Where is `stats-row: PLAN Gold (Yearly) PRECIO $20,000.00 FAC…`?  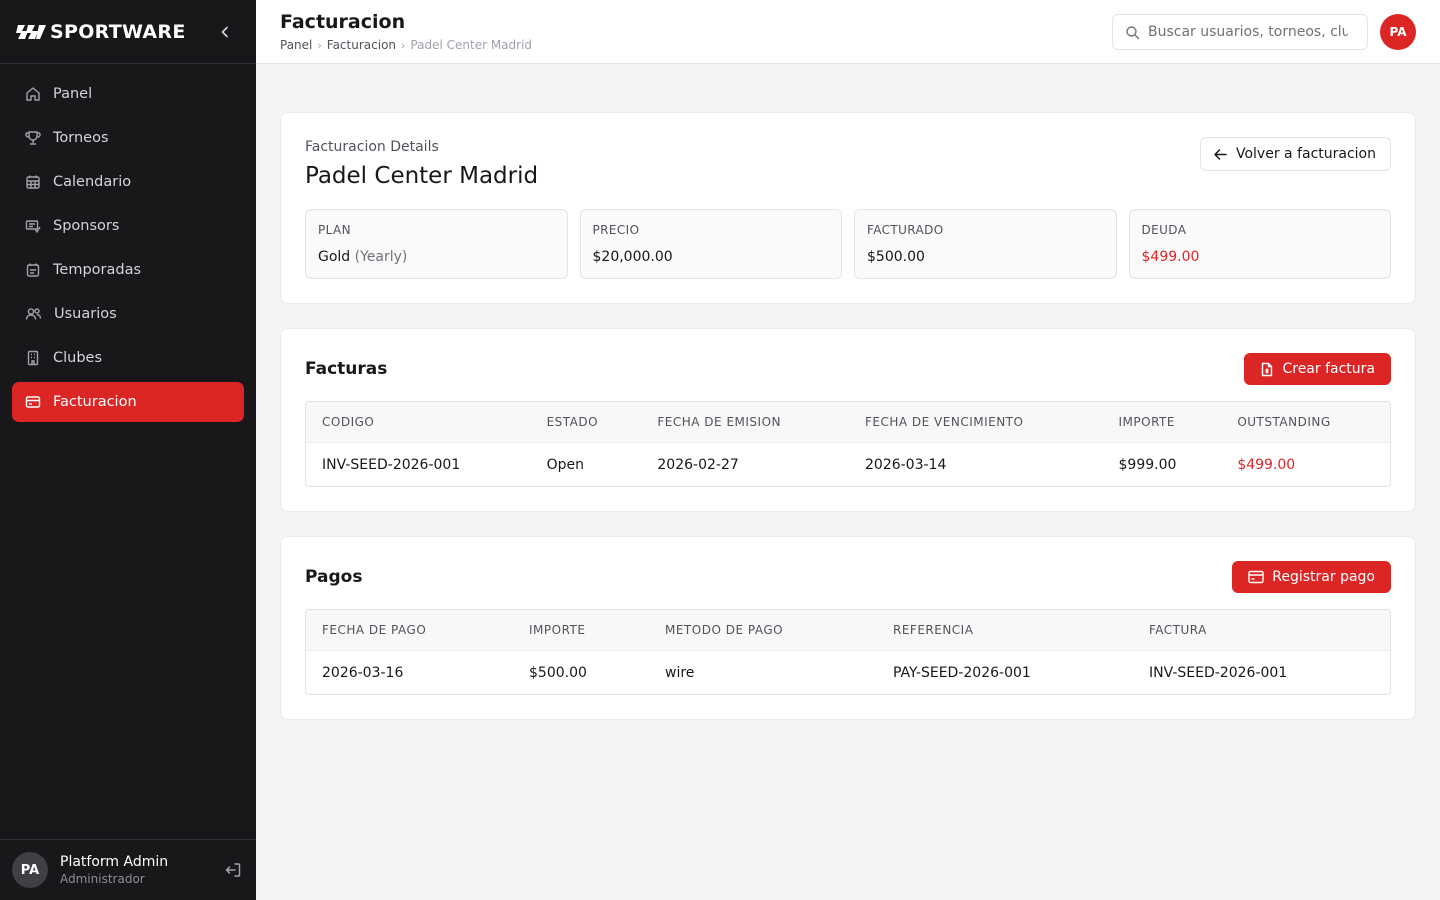 stats-row: PLAN Gold (Yearly) PRECIO $20,000.00 FAC… is located at coordinates (848, 244).